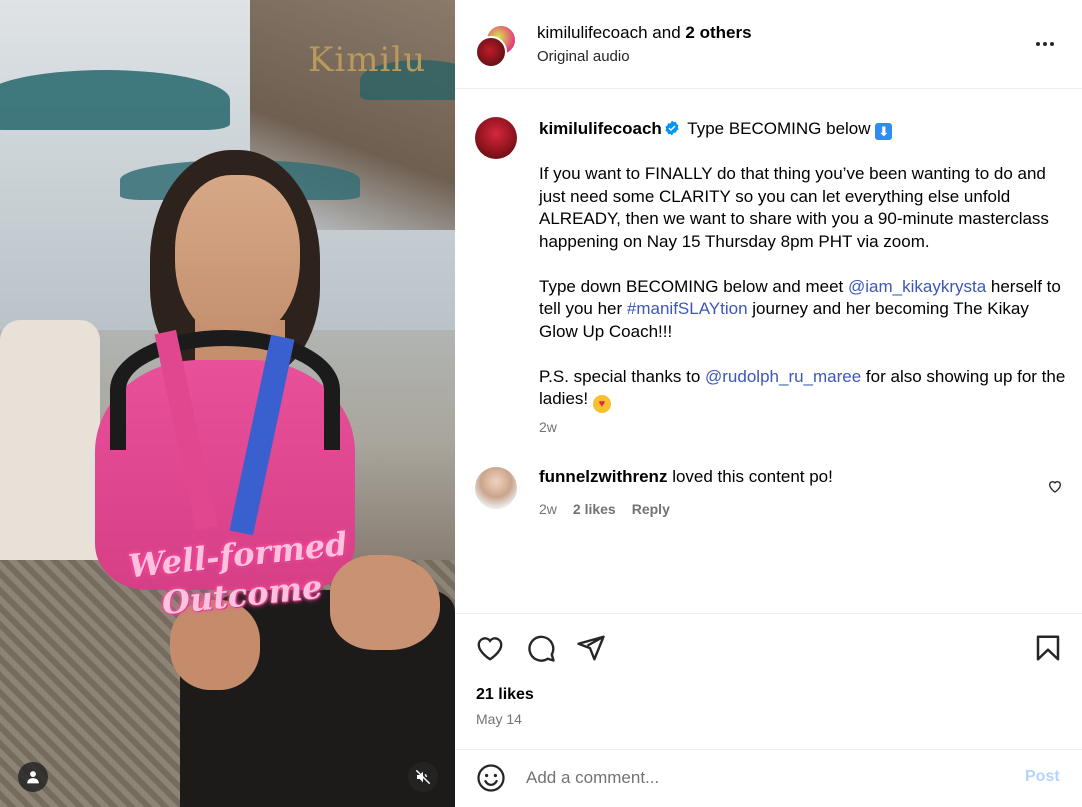 The height and width of the screenshot is (807, 1082). Describe the element at coordinates (491, 778) in the screenshot. I see `emoji-picker-icon` at that location.